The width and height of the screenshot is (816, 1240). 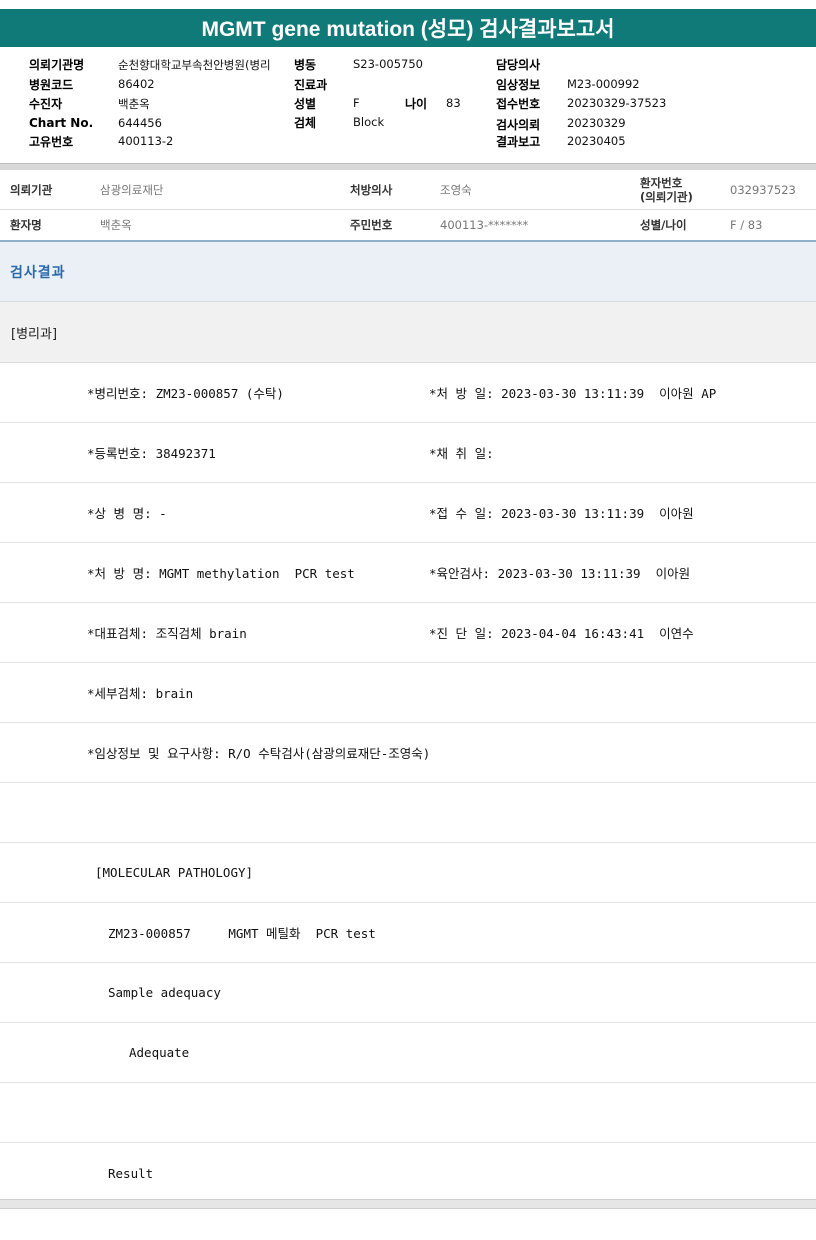 What do you see at coordinates (408, 1053) in the screenshot?
I see `report-row: Adequate` at bounding box center [408, 1053].